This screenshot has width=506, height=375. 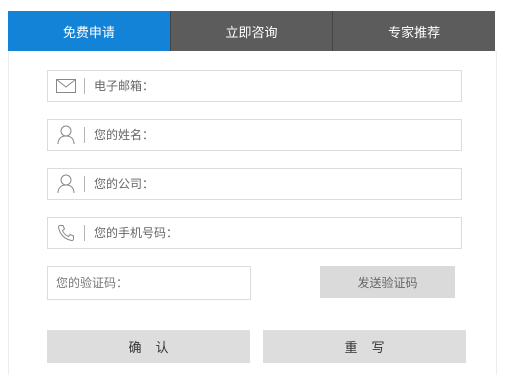 What do you see at coordinates (387, 282) in the screenshot?
I see `send-code-button: 发送验证码` at bounding box center [387, 282].